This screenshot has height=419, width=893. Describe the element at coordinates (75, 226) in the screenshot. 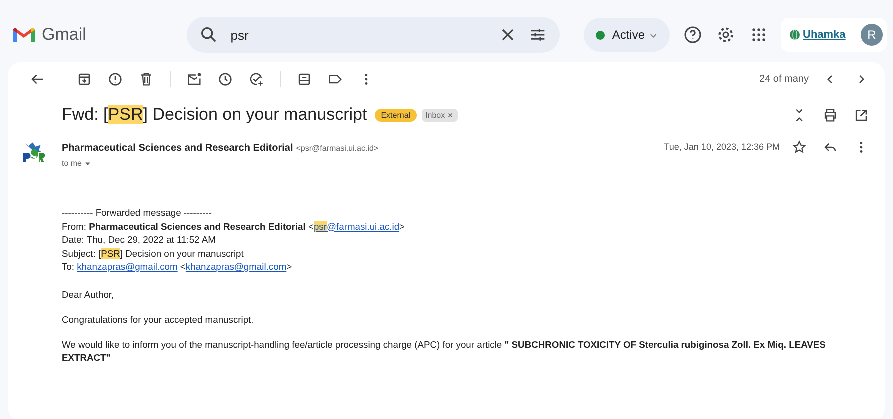

I see `header-text: From:` at that location.